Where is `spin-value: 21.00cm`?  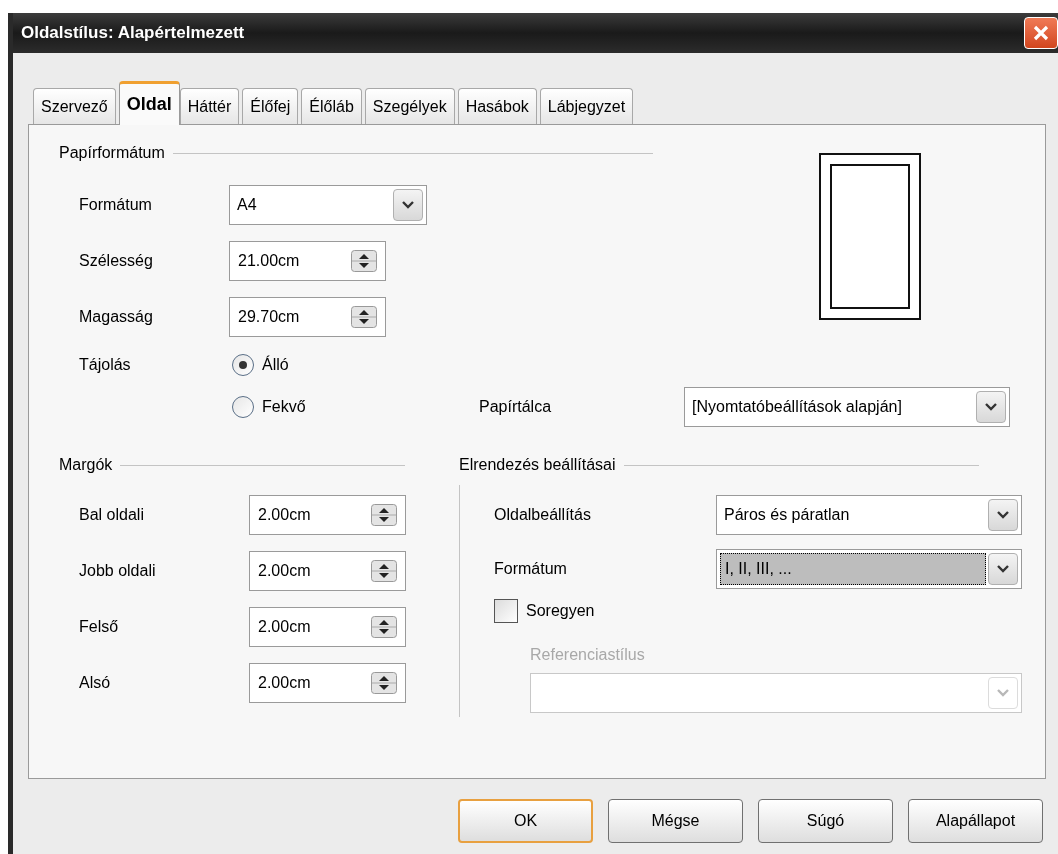
spin-value: 21.00cm is located at coordinates (269, 261).